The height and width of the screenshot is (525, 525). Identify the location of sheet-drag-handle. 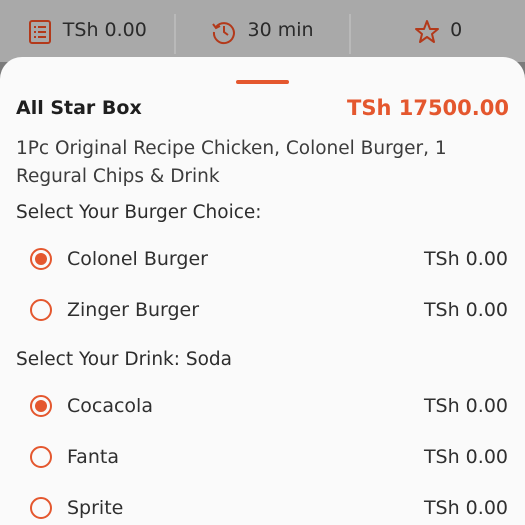
(262, 82).